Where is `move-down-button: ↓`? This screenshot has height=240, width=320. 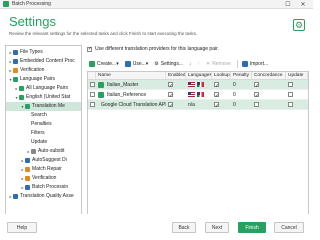 move-down-button: ↓ is located at coordinates (190, 63).